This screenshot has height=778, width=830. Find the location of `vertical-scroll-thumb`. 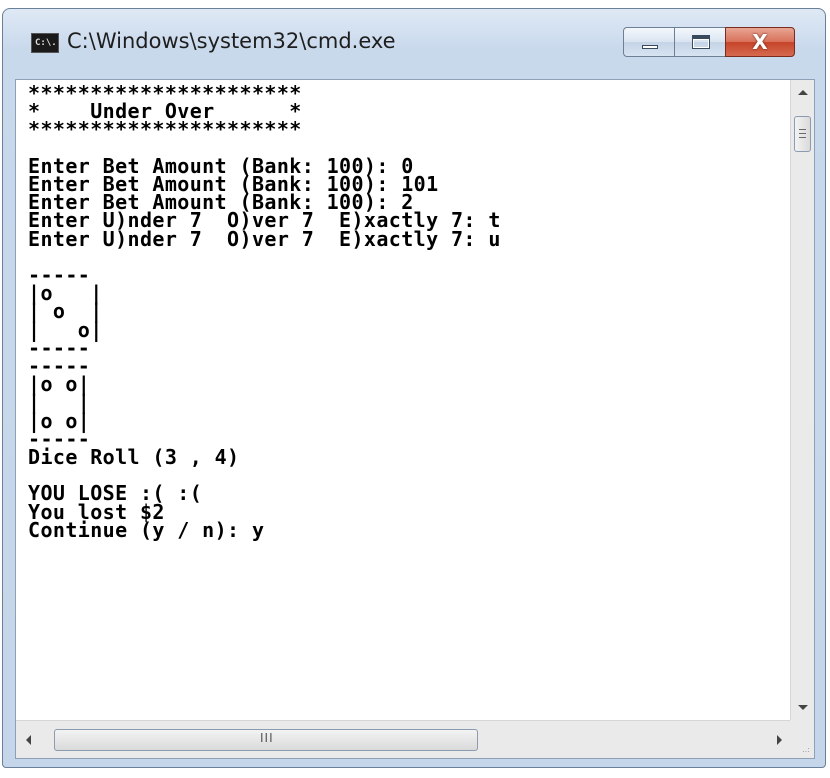

vertical-scroll-thumb is located at coordinates (802, 134).